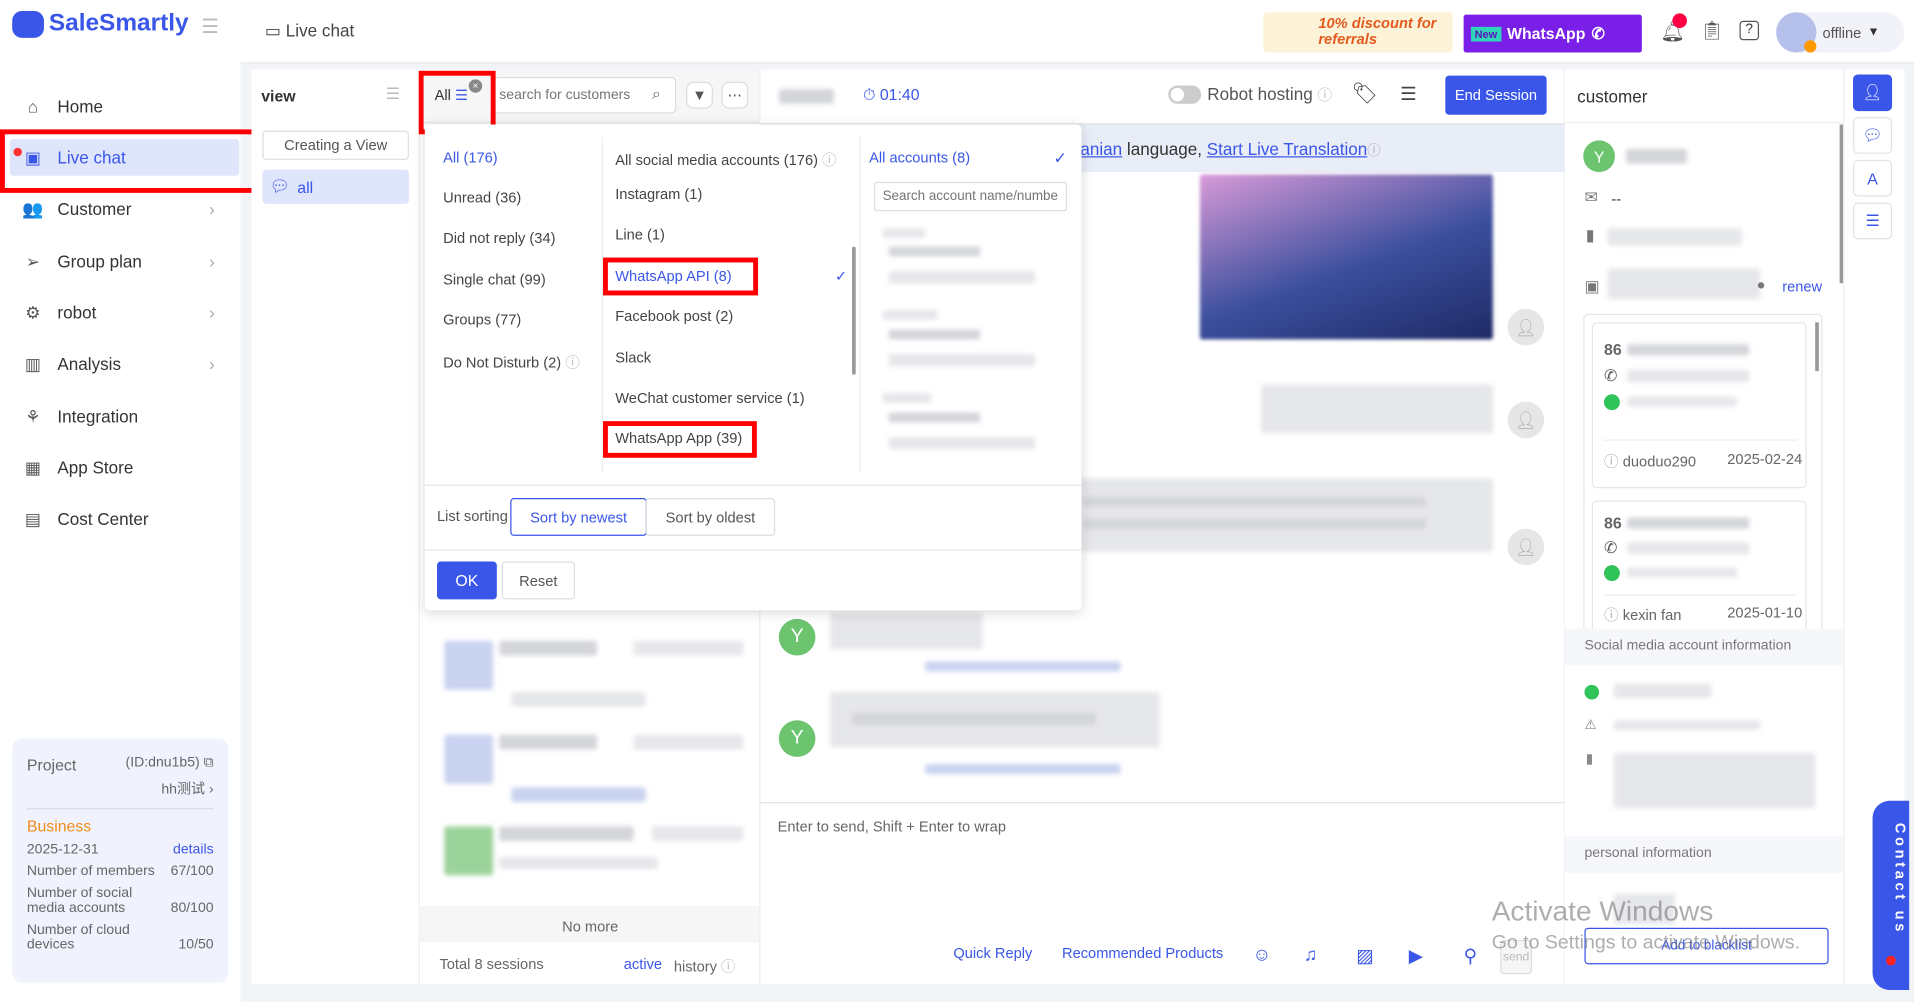  Describe the element at coordinates (193, 849) in the screenshot. I see `details-link: details` at that location.